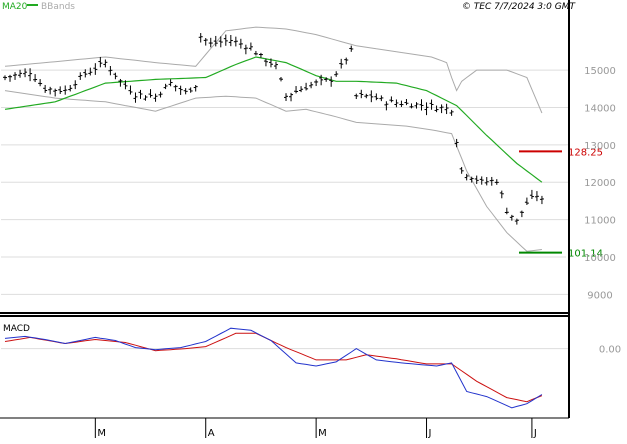 Image resolution: width=627 pixels, height=444 pixels. What do you see at coordinates (15, 7) in the screenshot?
I see `legend-ma20: MA20` at bounding box center [15, 7].